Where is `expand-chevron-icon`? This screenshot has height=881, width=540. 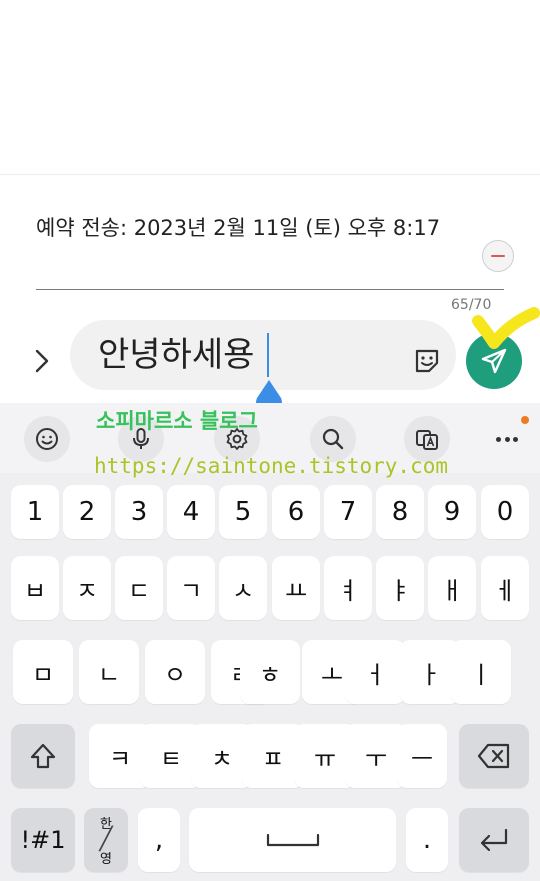 expand-chevron-icon is located at coordinates (42, 361).